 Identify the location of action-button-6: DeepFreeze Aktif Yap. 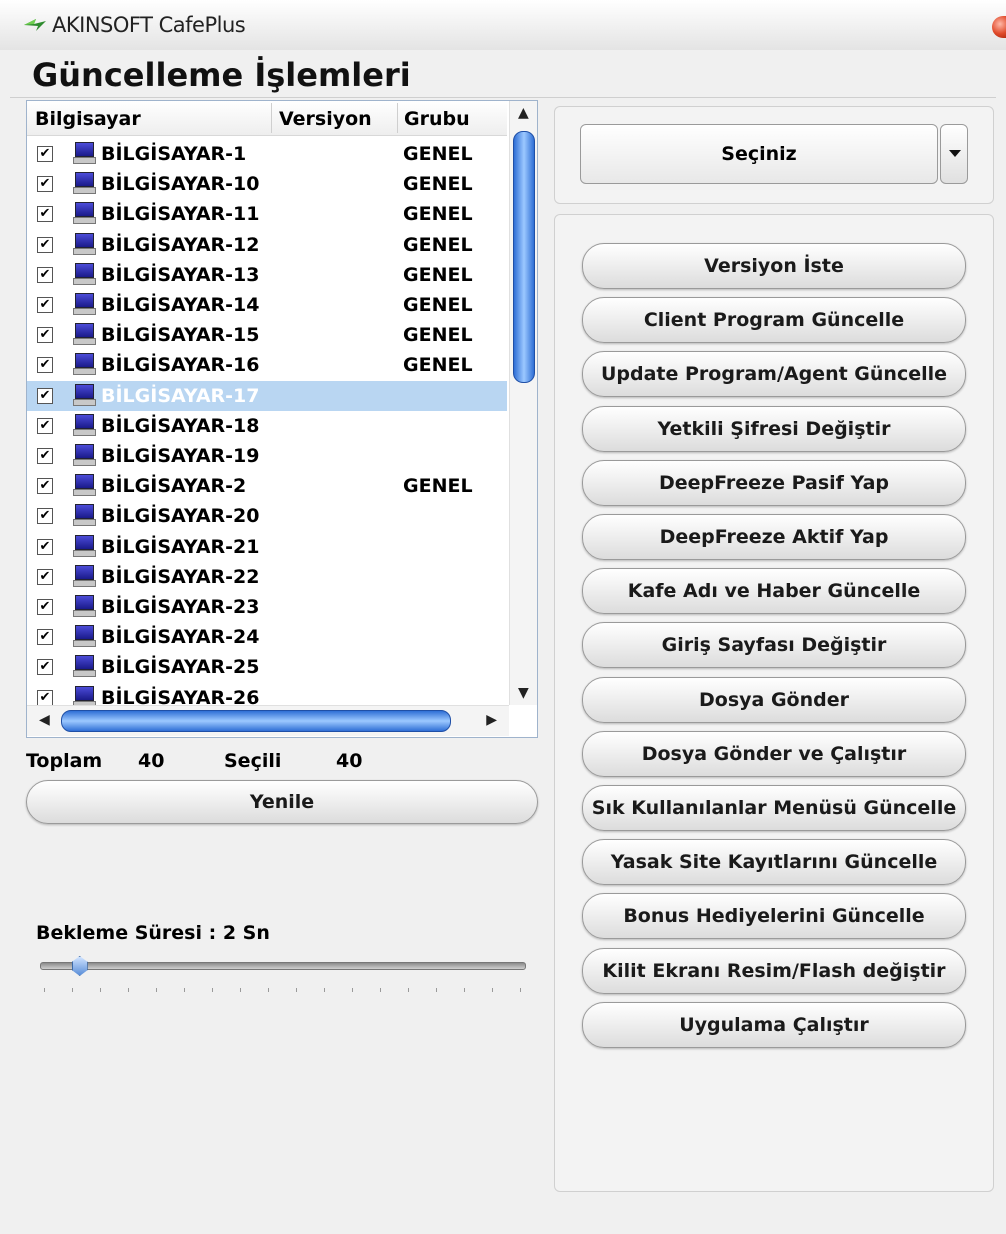
(774, 537).